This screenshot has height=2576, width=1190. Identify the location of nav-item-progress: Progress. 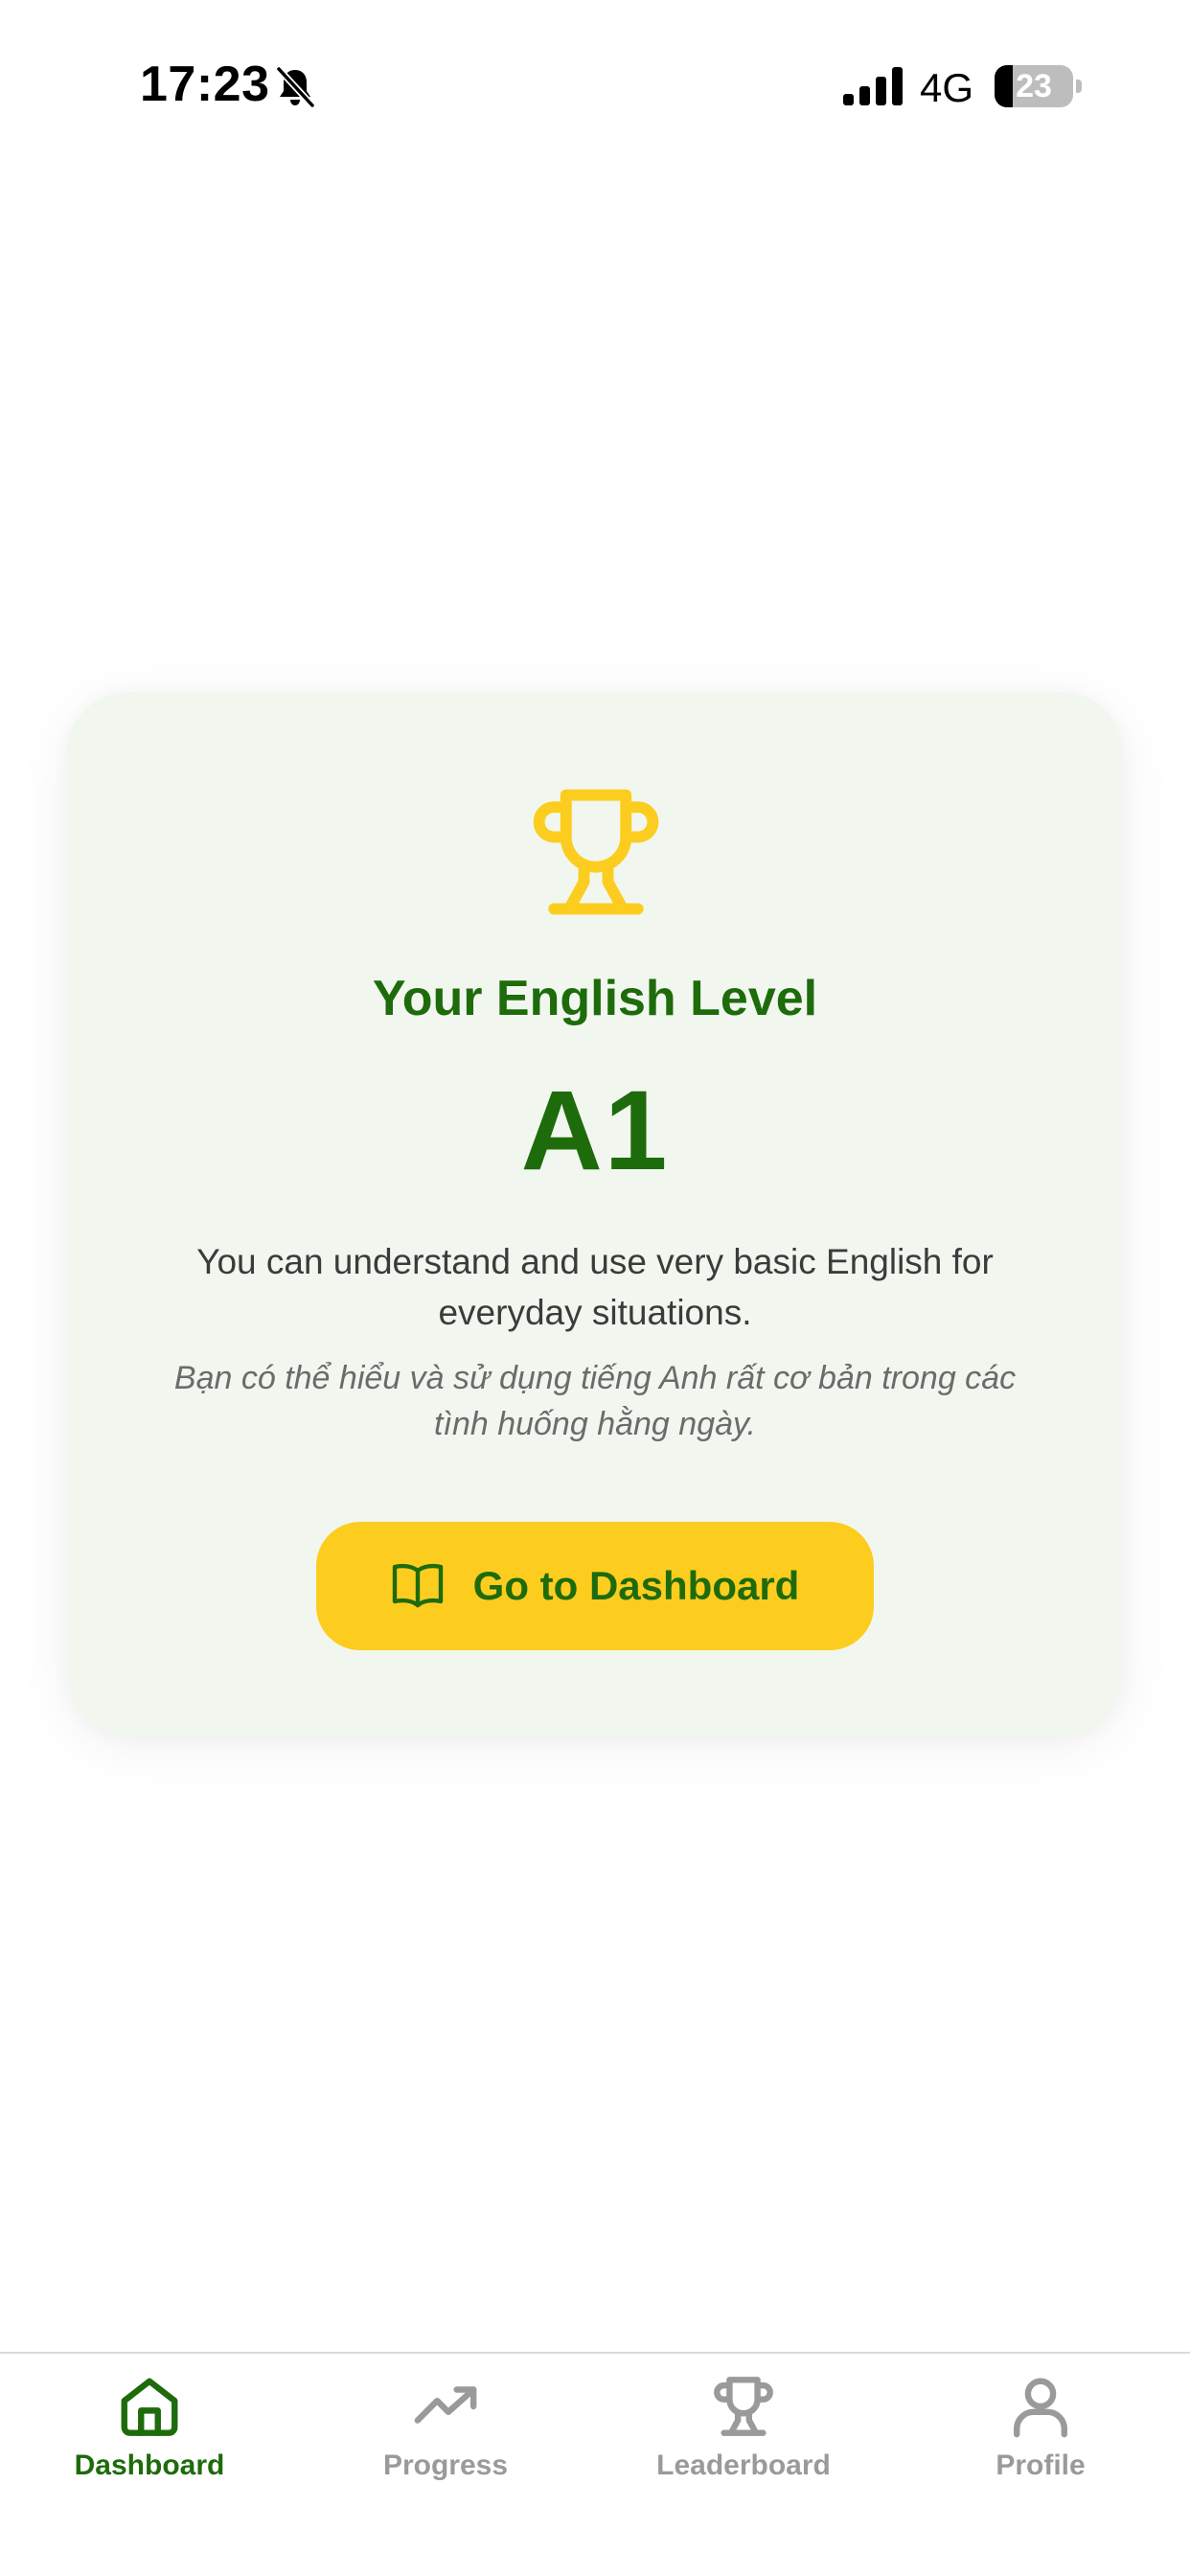
(445, 2435).